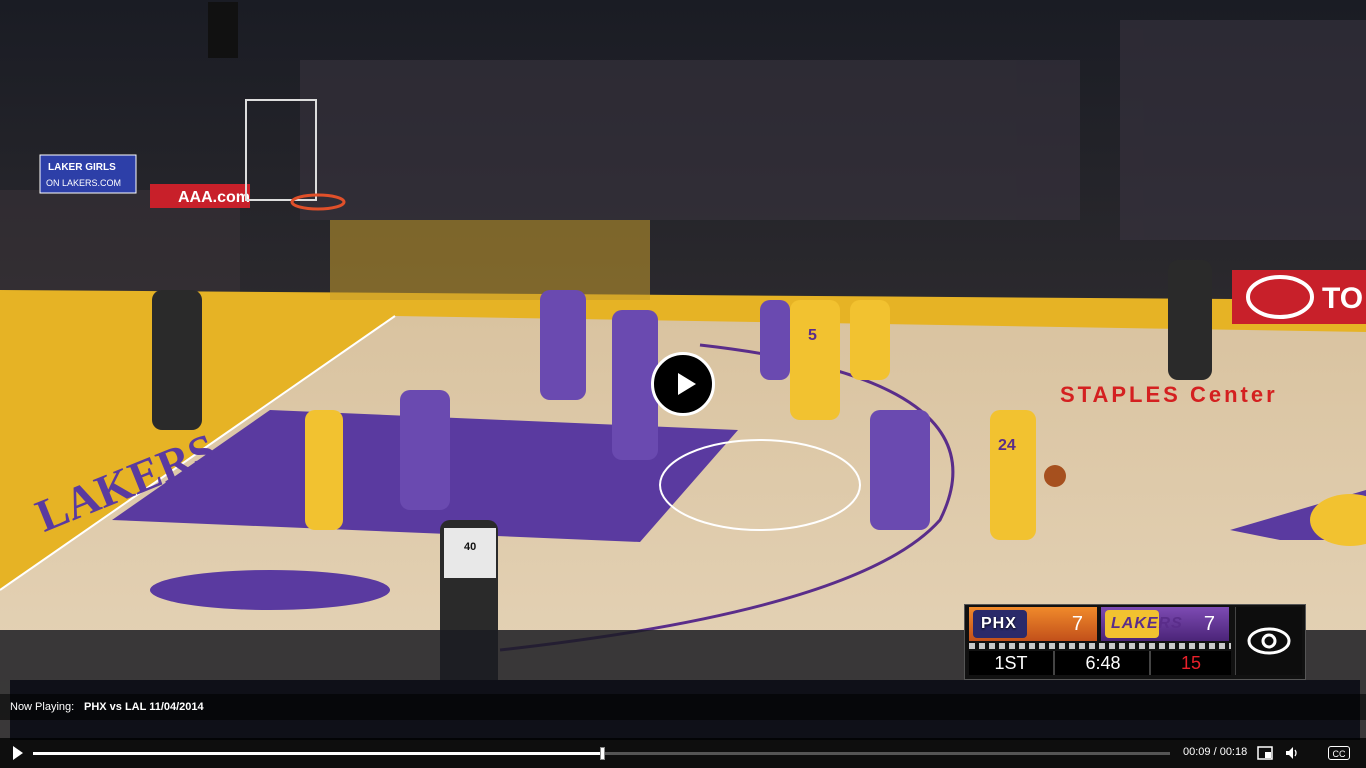  Describe the element at coordinates (1077, 624) in the screenshot. I see `home-team-score: 7` at that location.